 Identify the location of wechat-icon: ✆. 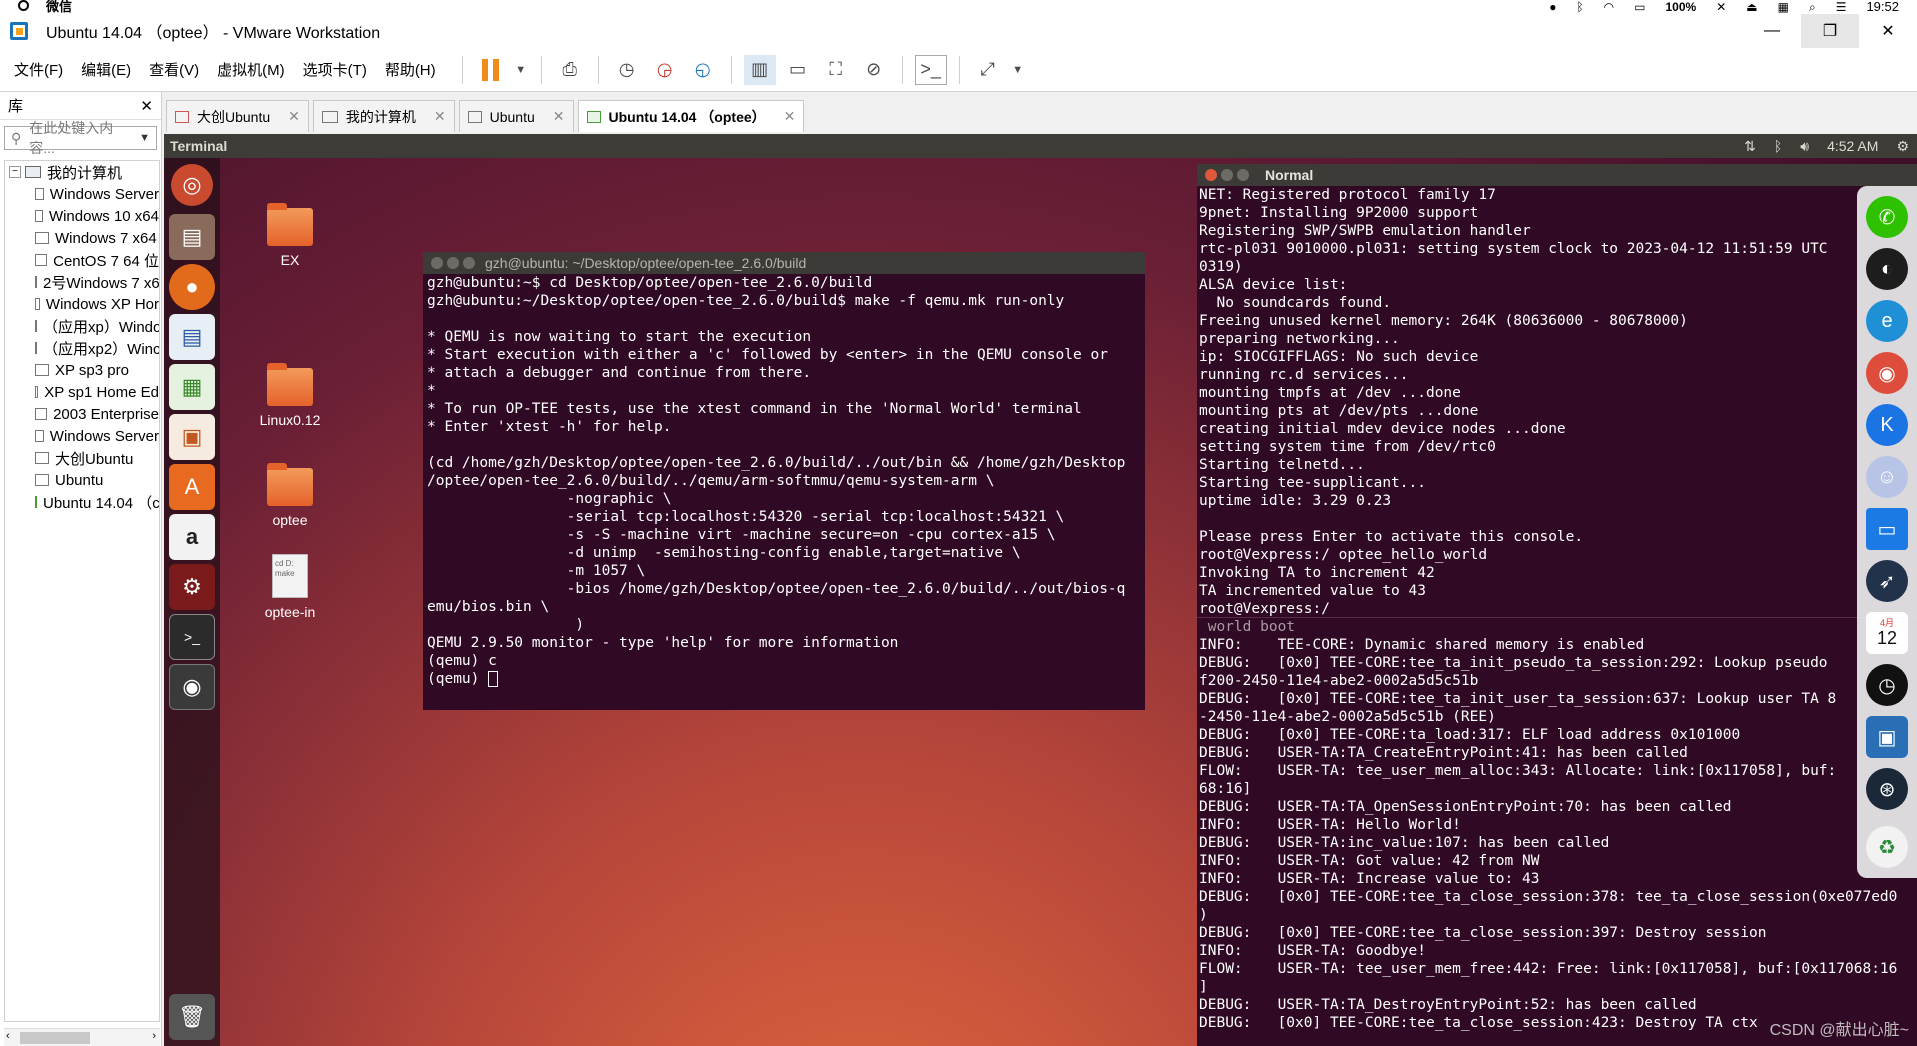
(1887, 217).